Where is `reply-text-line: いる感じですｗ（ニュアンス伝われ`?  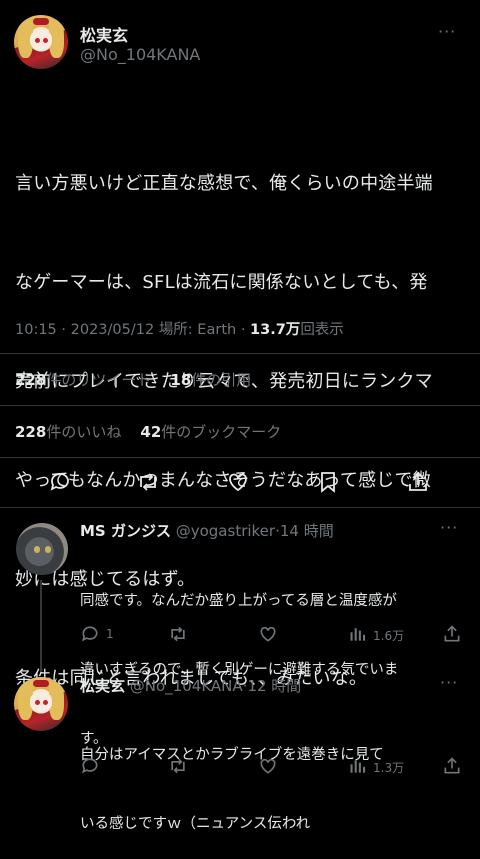 reply-text-line: いる感じですｗ（ニュアンス伝われ is located at coordinates (195, 824).